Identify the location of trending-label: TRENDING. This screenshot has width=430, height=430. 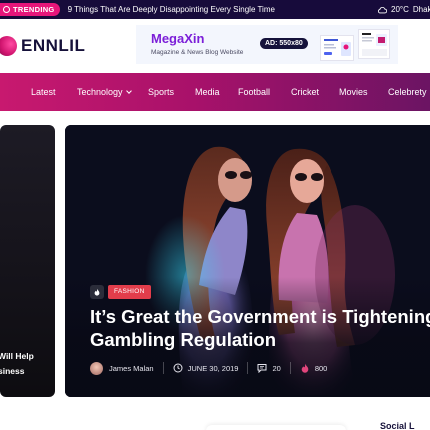
(34, 9).